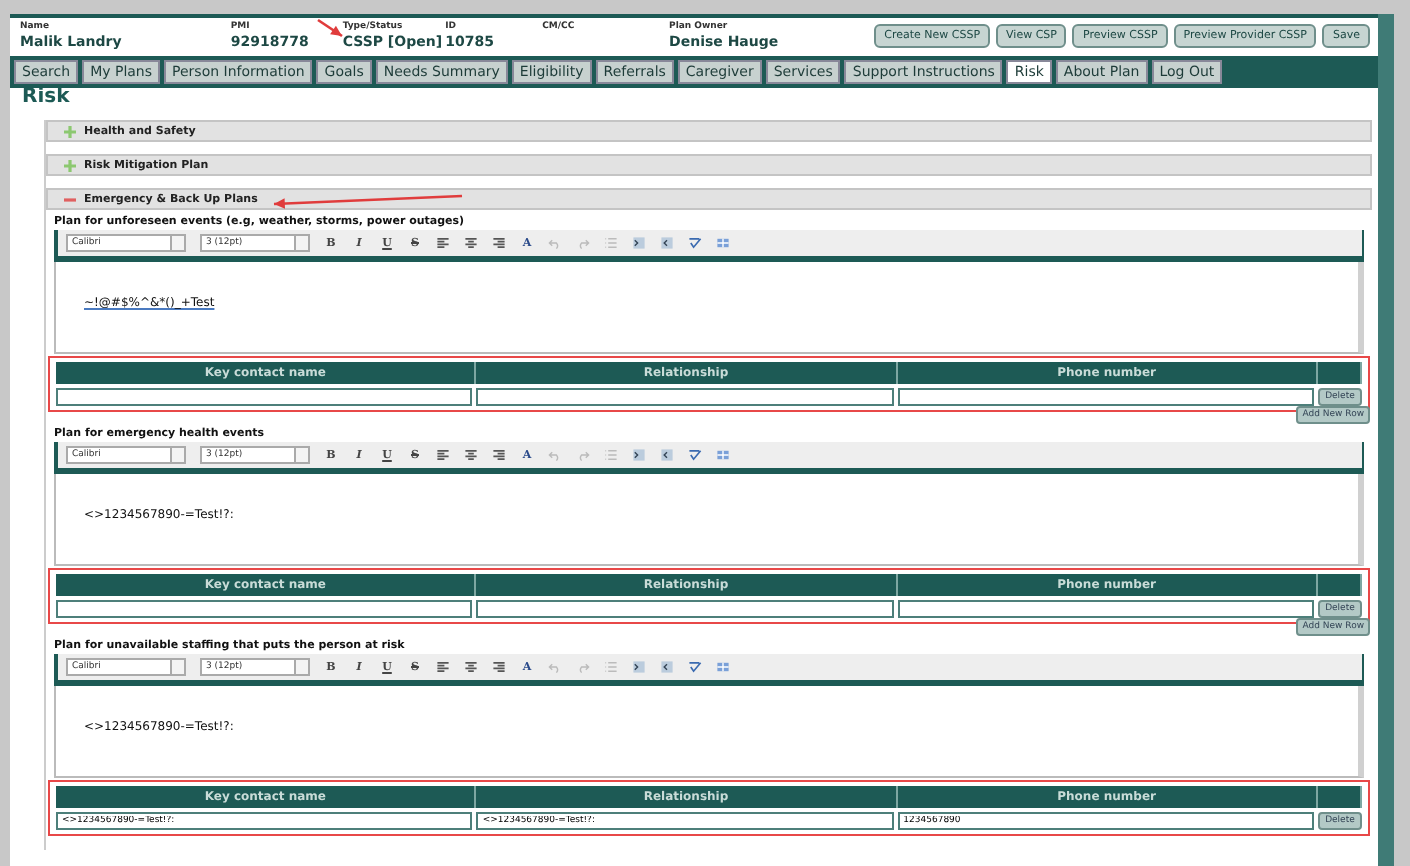 Image resolution: width=1410 pixels, height=866 pixels. What do you see at coordinates (1386, 440) in the screenshot?
I see `scrollbar` at bounding box center [1386, 440].